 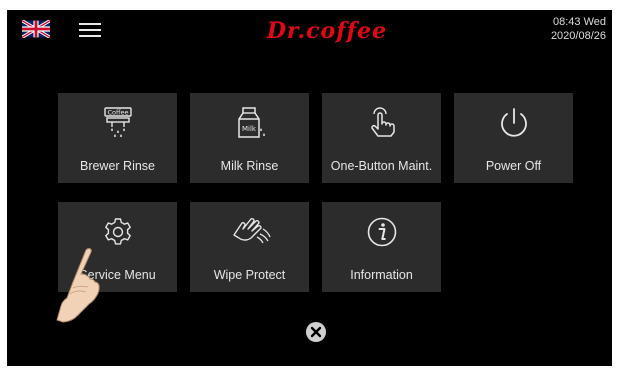 I want to click on svg-text: Coffee, so click(x=117, y=113).